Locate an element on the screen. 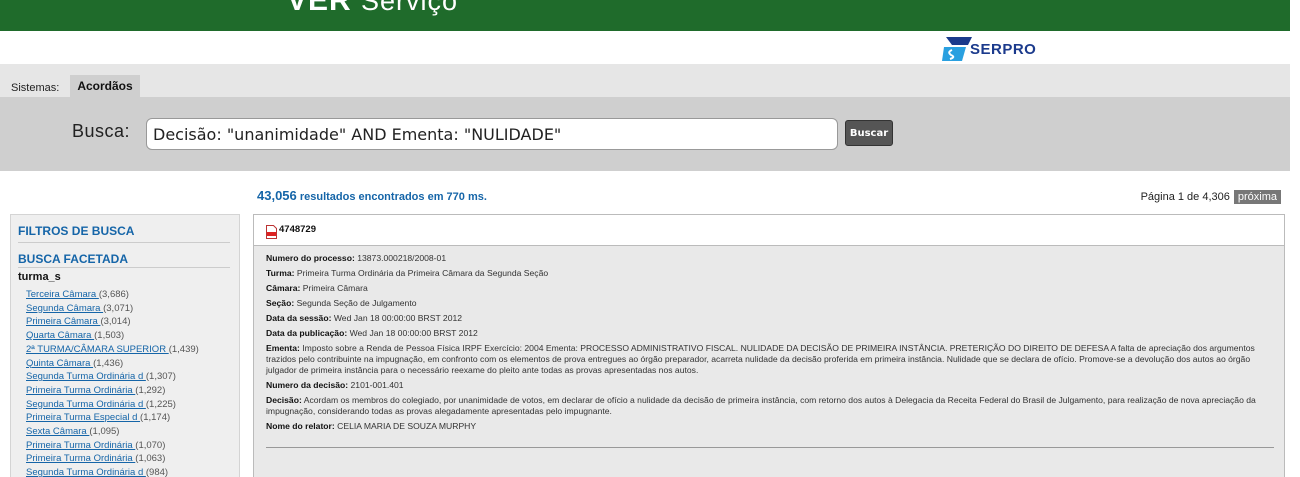 Image resolution: width=1300 pixels, height=477 pixels. results-suffix: resultados encontrados em 770 ms. is located at coordinates (393, 197).